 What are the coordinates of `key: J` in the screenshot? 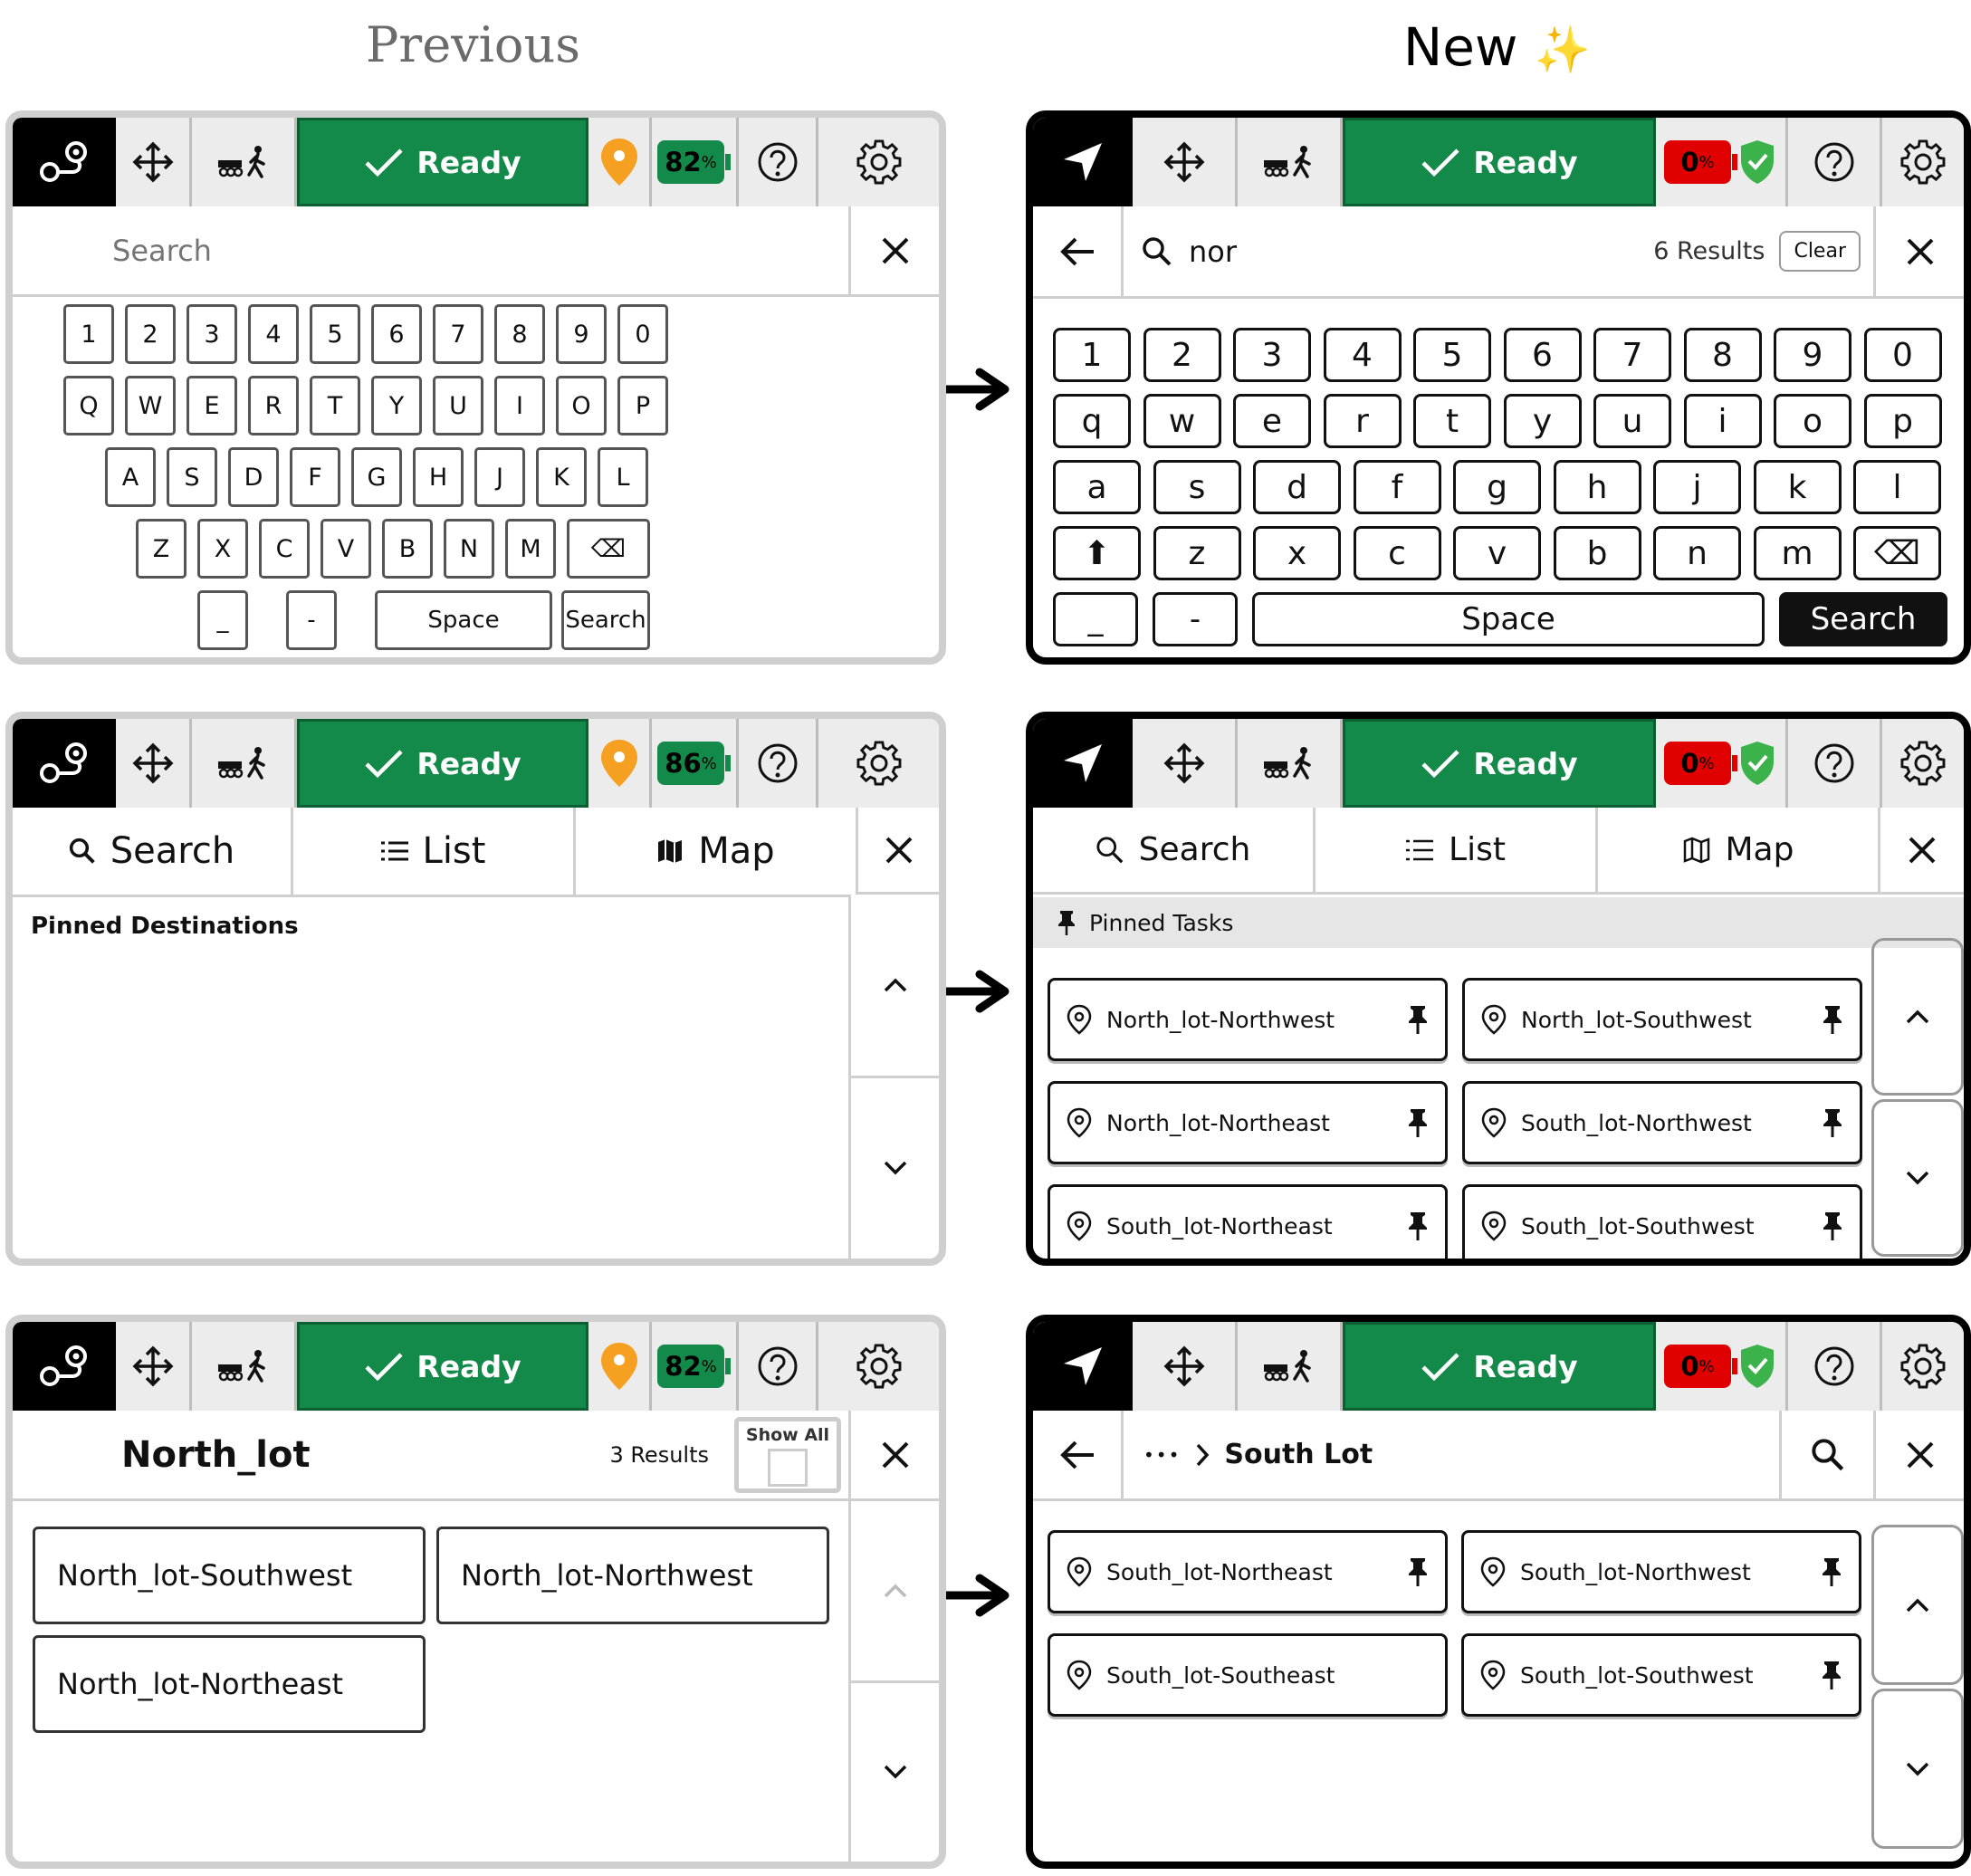 It's located at (500, 477).